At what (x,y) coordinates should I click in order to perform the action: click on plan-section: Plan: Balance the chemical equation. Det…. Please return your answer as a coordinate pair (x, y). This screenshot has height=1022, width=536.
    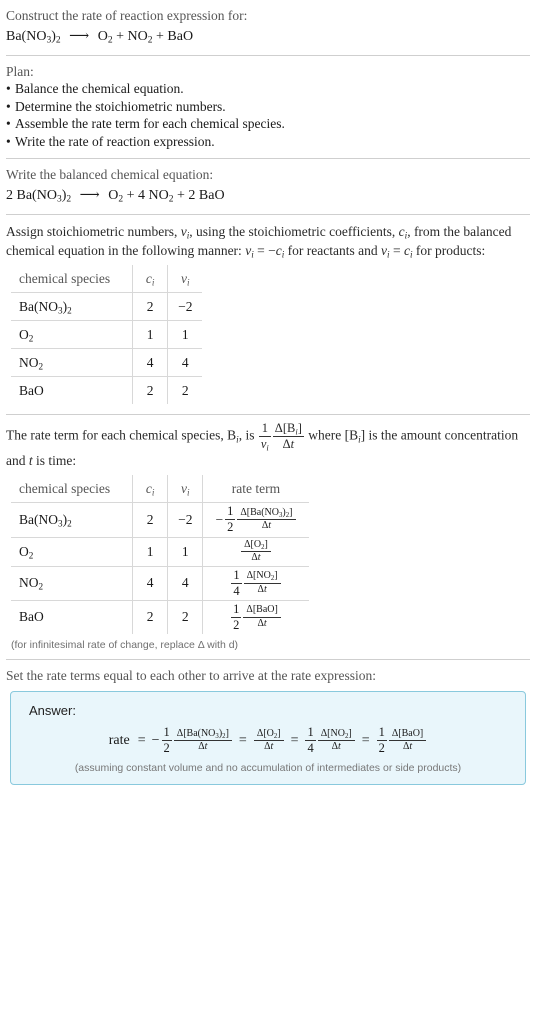
    Looking at the image, I should click on (268, 107).